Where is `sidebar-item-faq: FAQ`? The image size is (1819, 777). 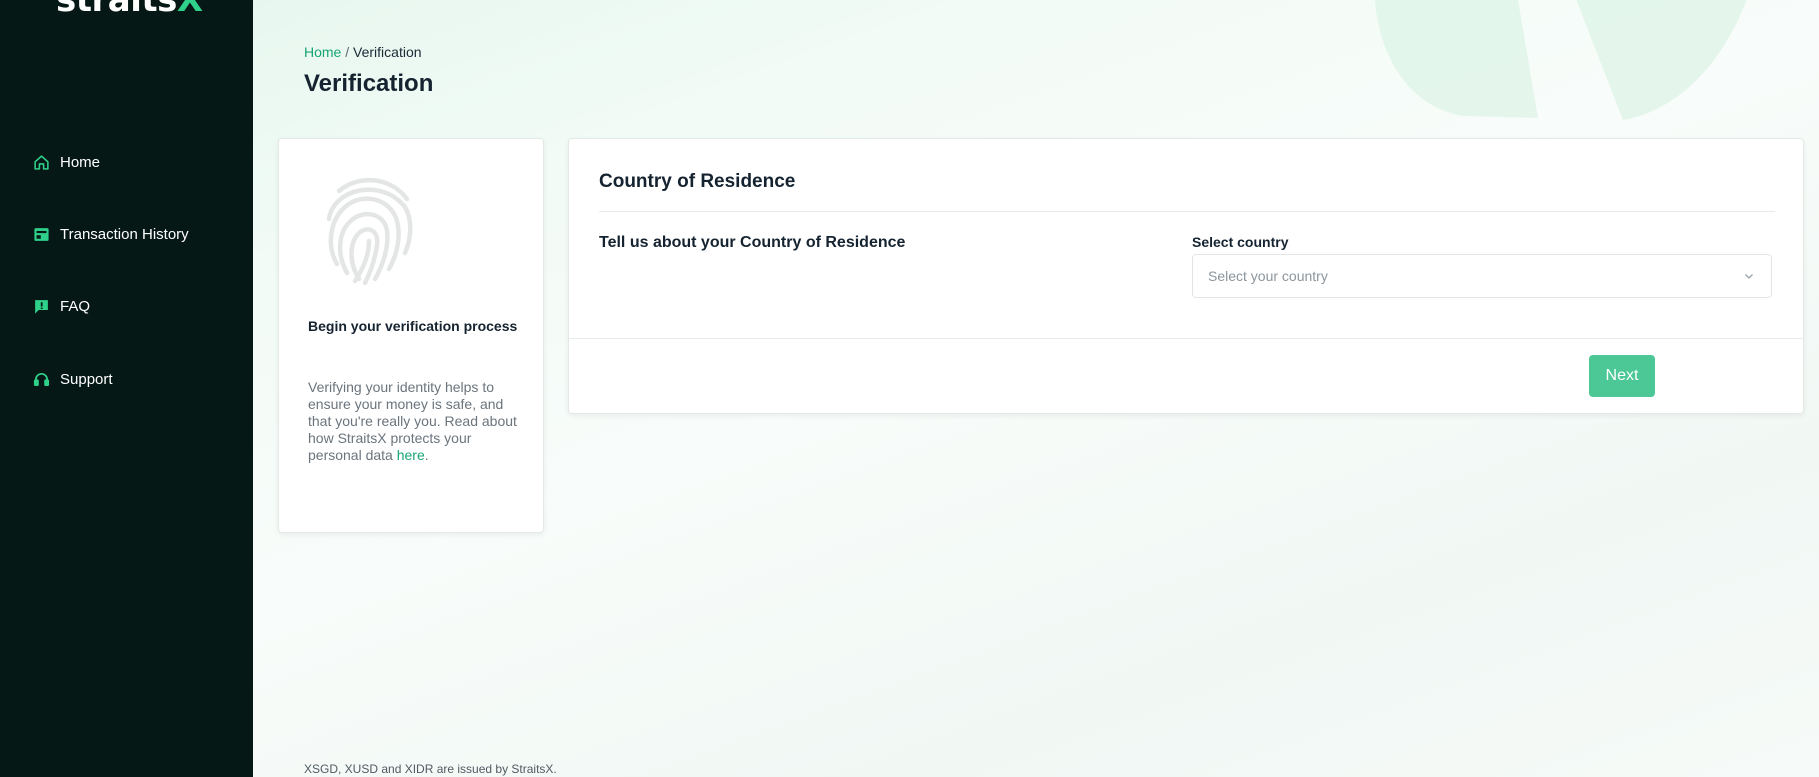 sidebar-item-faq: FAQ is located at coordinates (61, 306).